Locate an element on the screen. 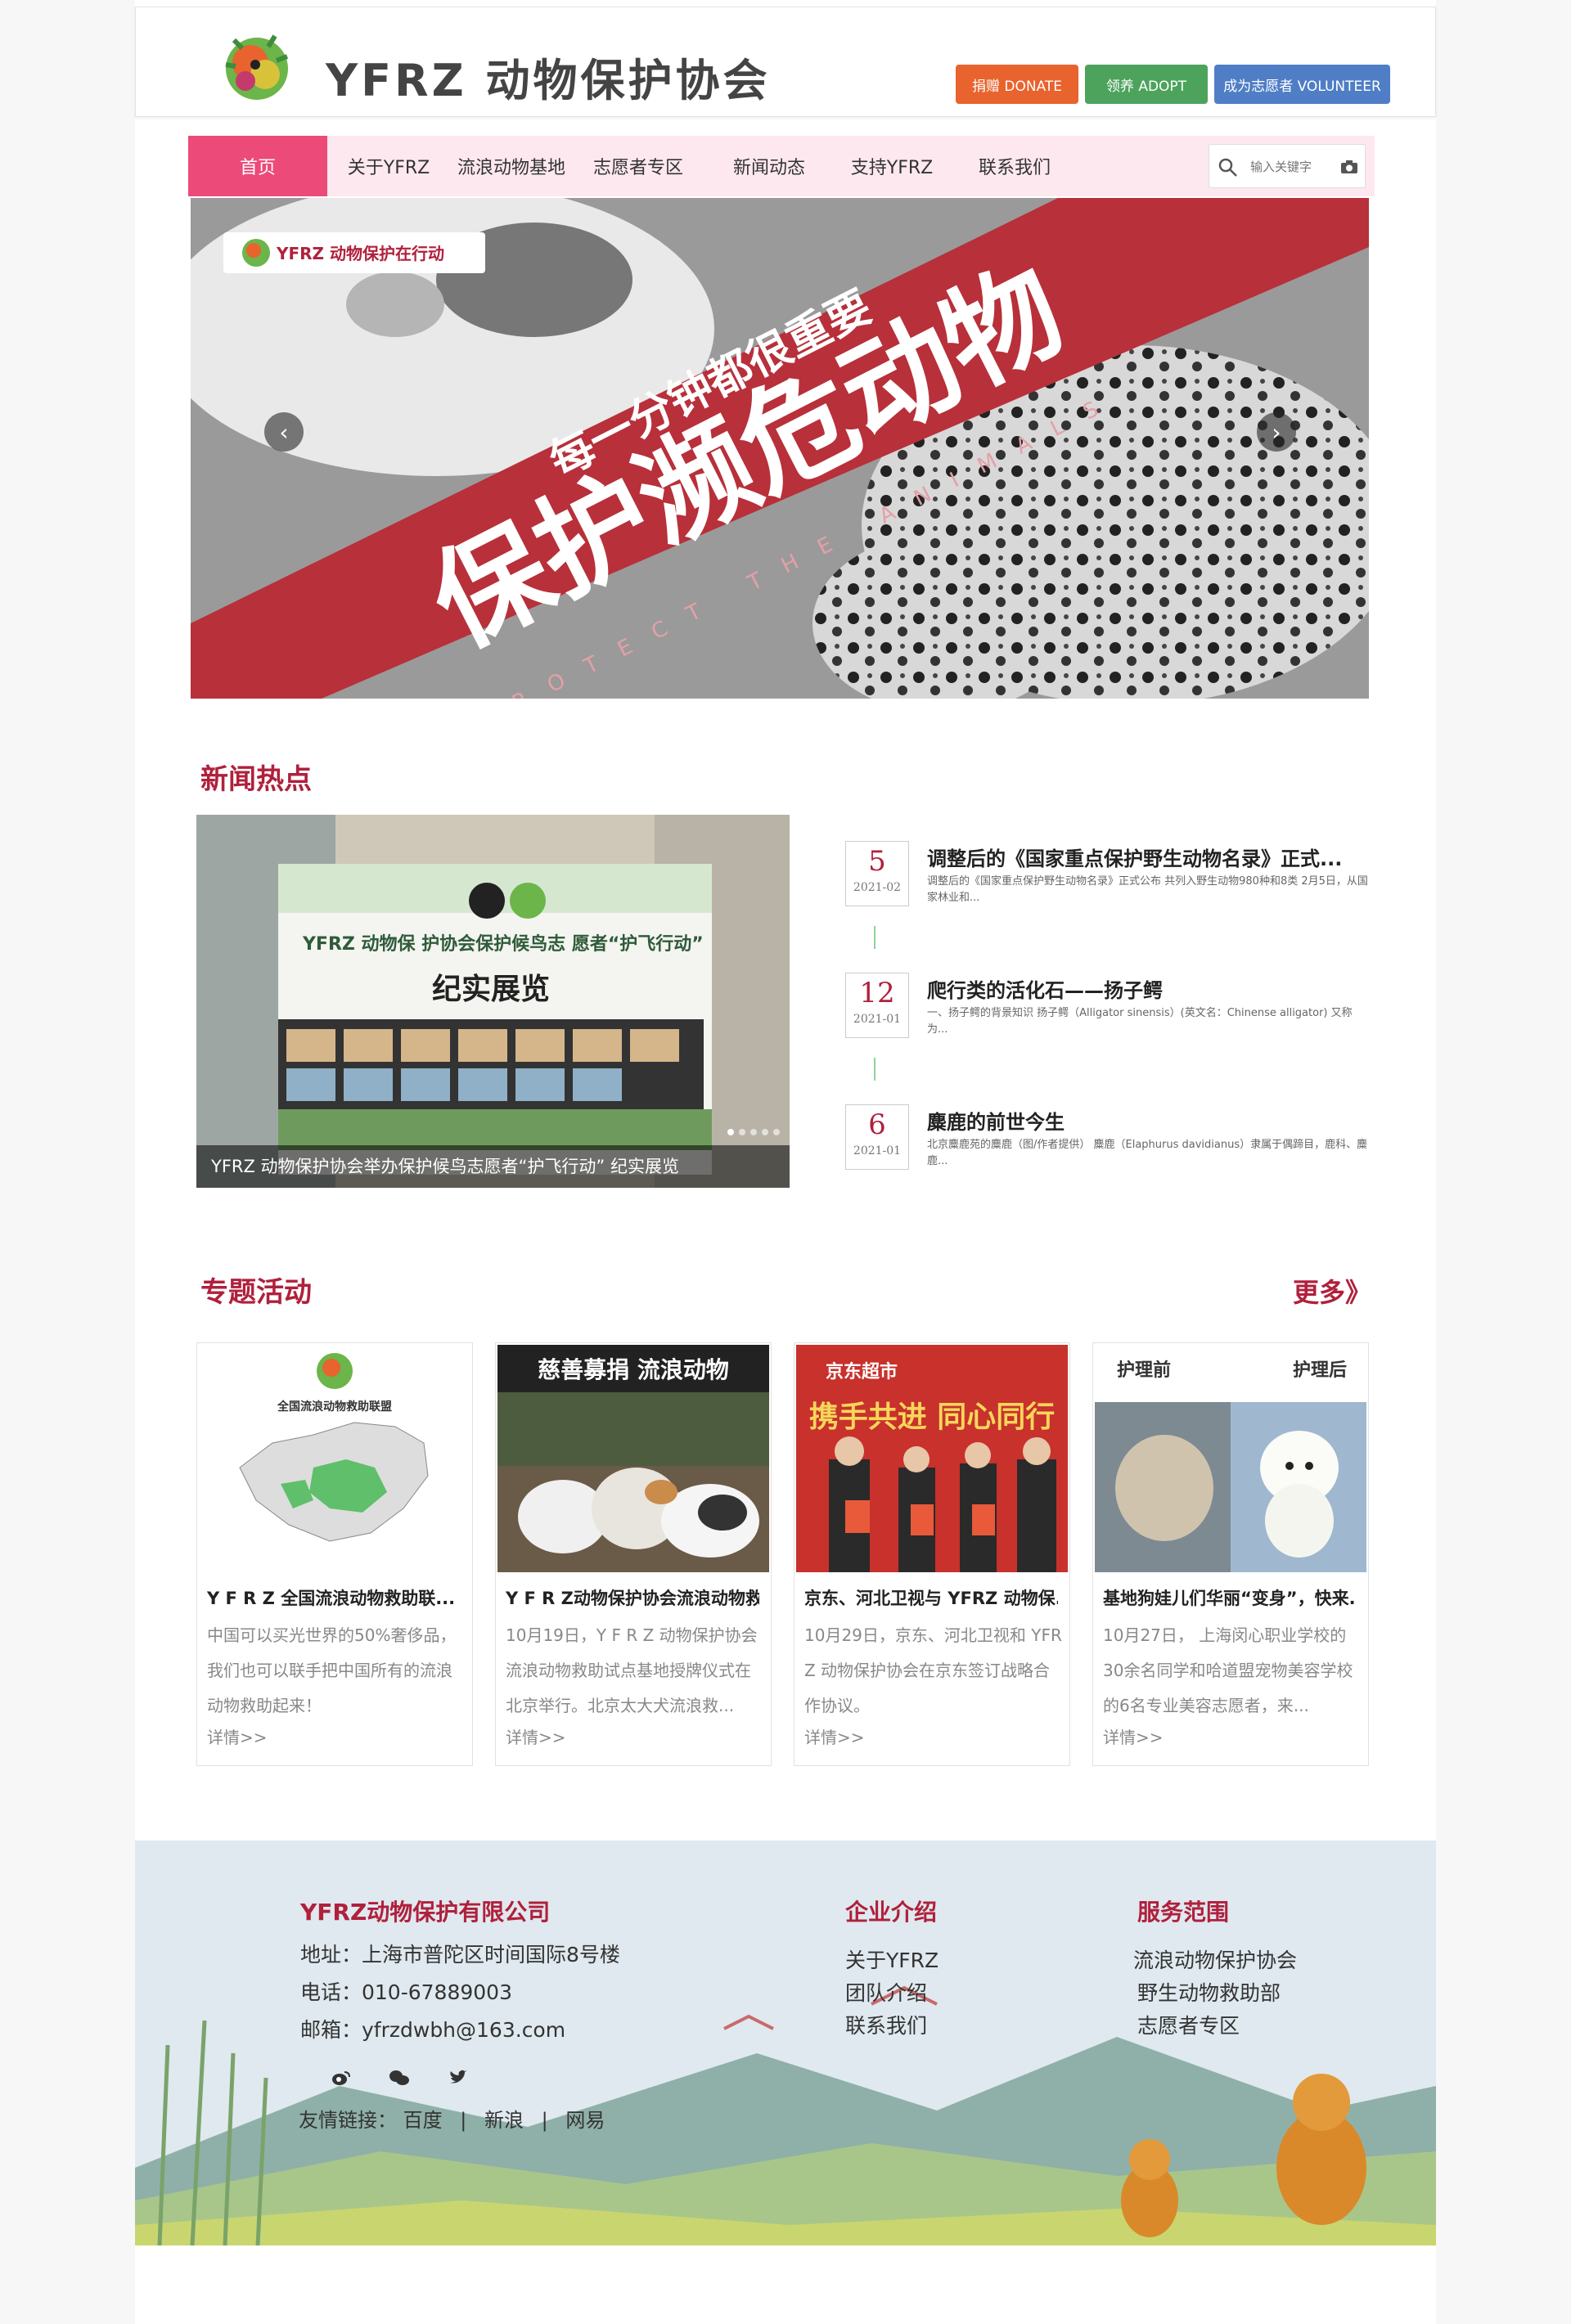 Image resolution: width=1571 pixels, height=2324 pixels. nav-item-home: 首页 is located at coordinates (257, 166).